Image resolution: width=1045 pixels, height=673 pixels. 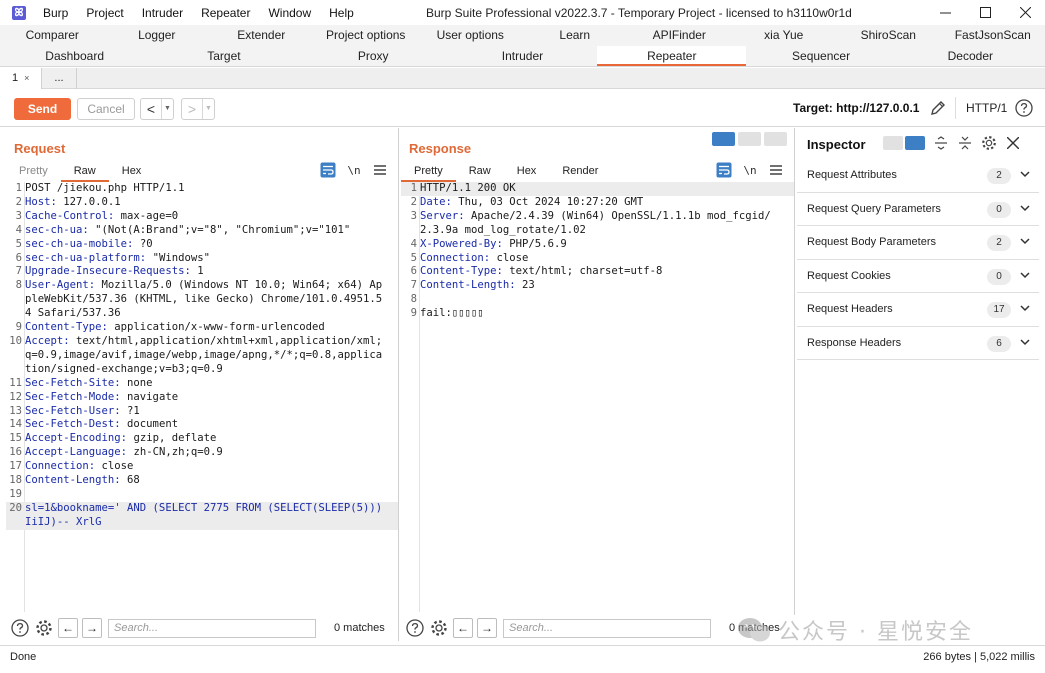 I want to click on inspector-section-request-query-parameters: Request Query Parameters 0, so click(x=918, y=209).